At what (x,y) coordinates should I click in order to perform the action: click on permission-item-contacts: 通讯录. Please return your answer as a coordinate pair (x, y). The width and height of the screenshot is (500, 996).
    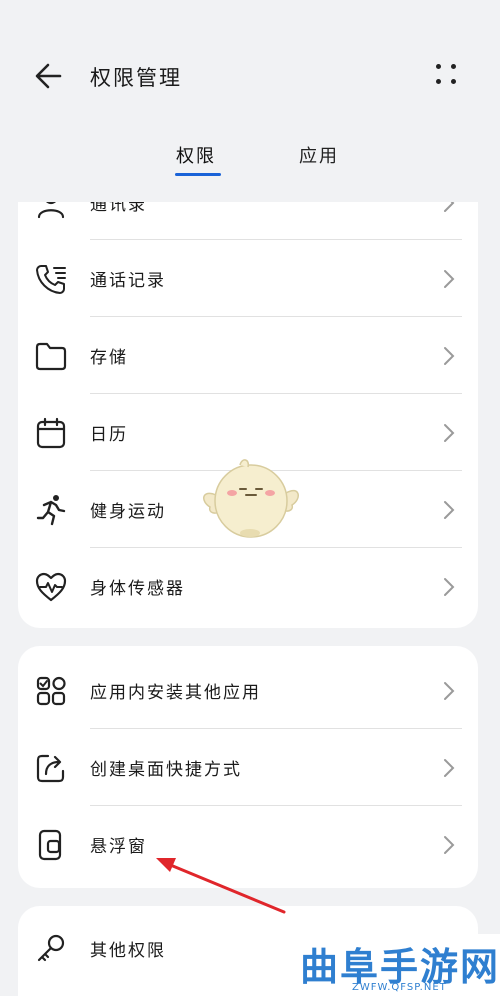
    Looking at the image, I should click on (248, 221).